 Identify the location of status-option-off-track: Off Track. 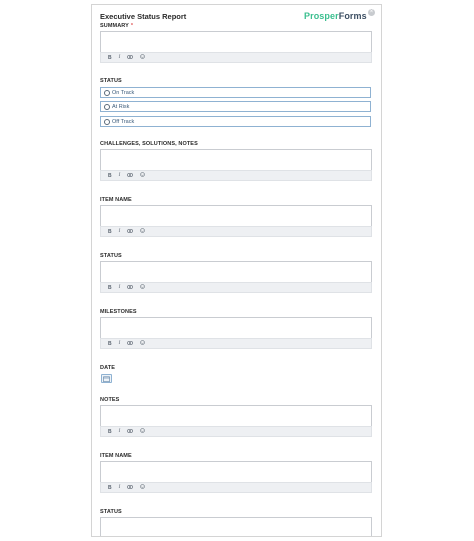
(235, 121).